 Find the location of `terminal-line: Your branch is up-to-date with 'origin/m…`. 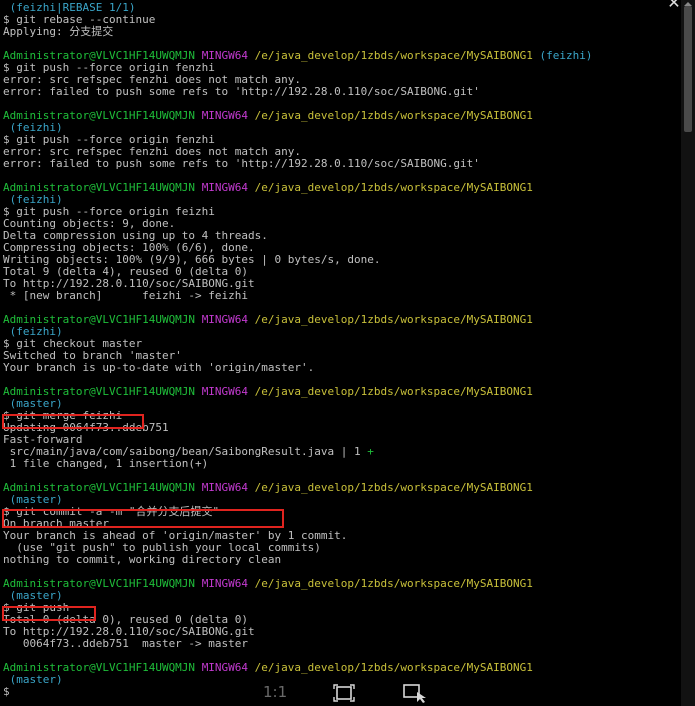

terminal-line: Your branch is up-to-date with 'origin/m… is located at coordinates (158, 368).